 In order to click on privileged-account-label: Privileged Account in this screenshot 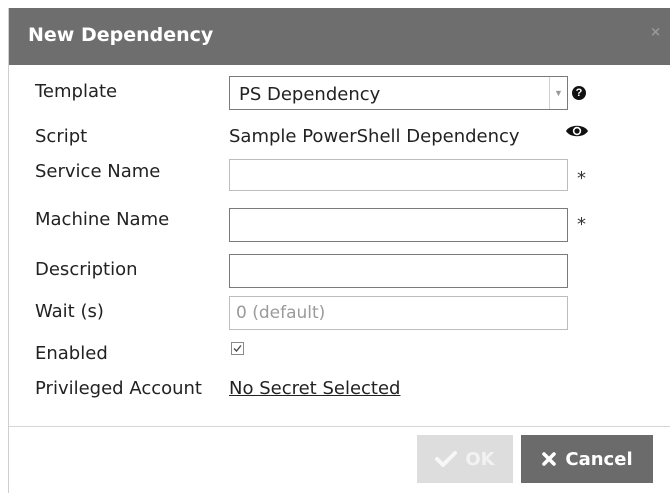, I will do `click(118, 388)`.